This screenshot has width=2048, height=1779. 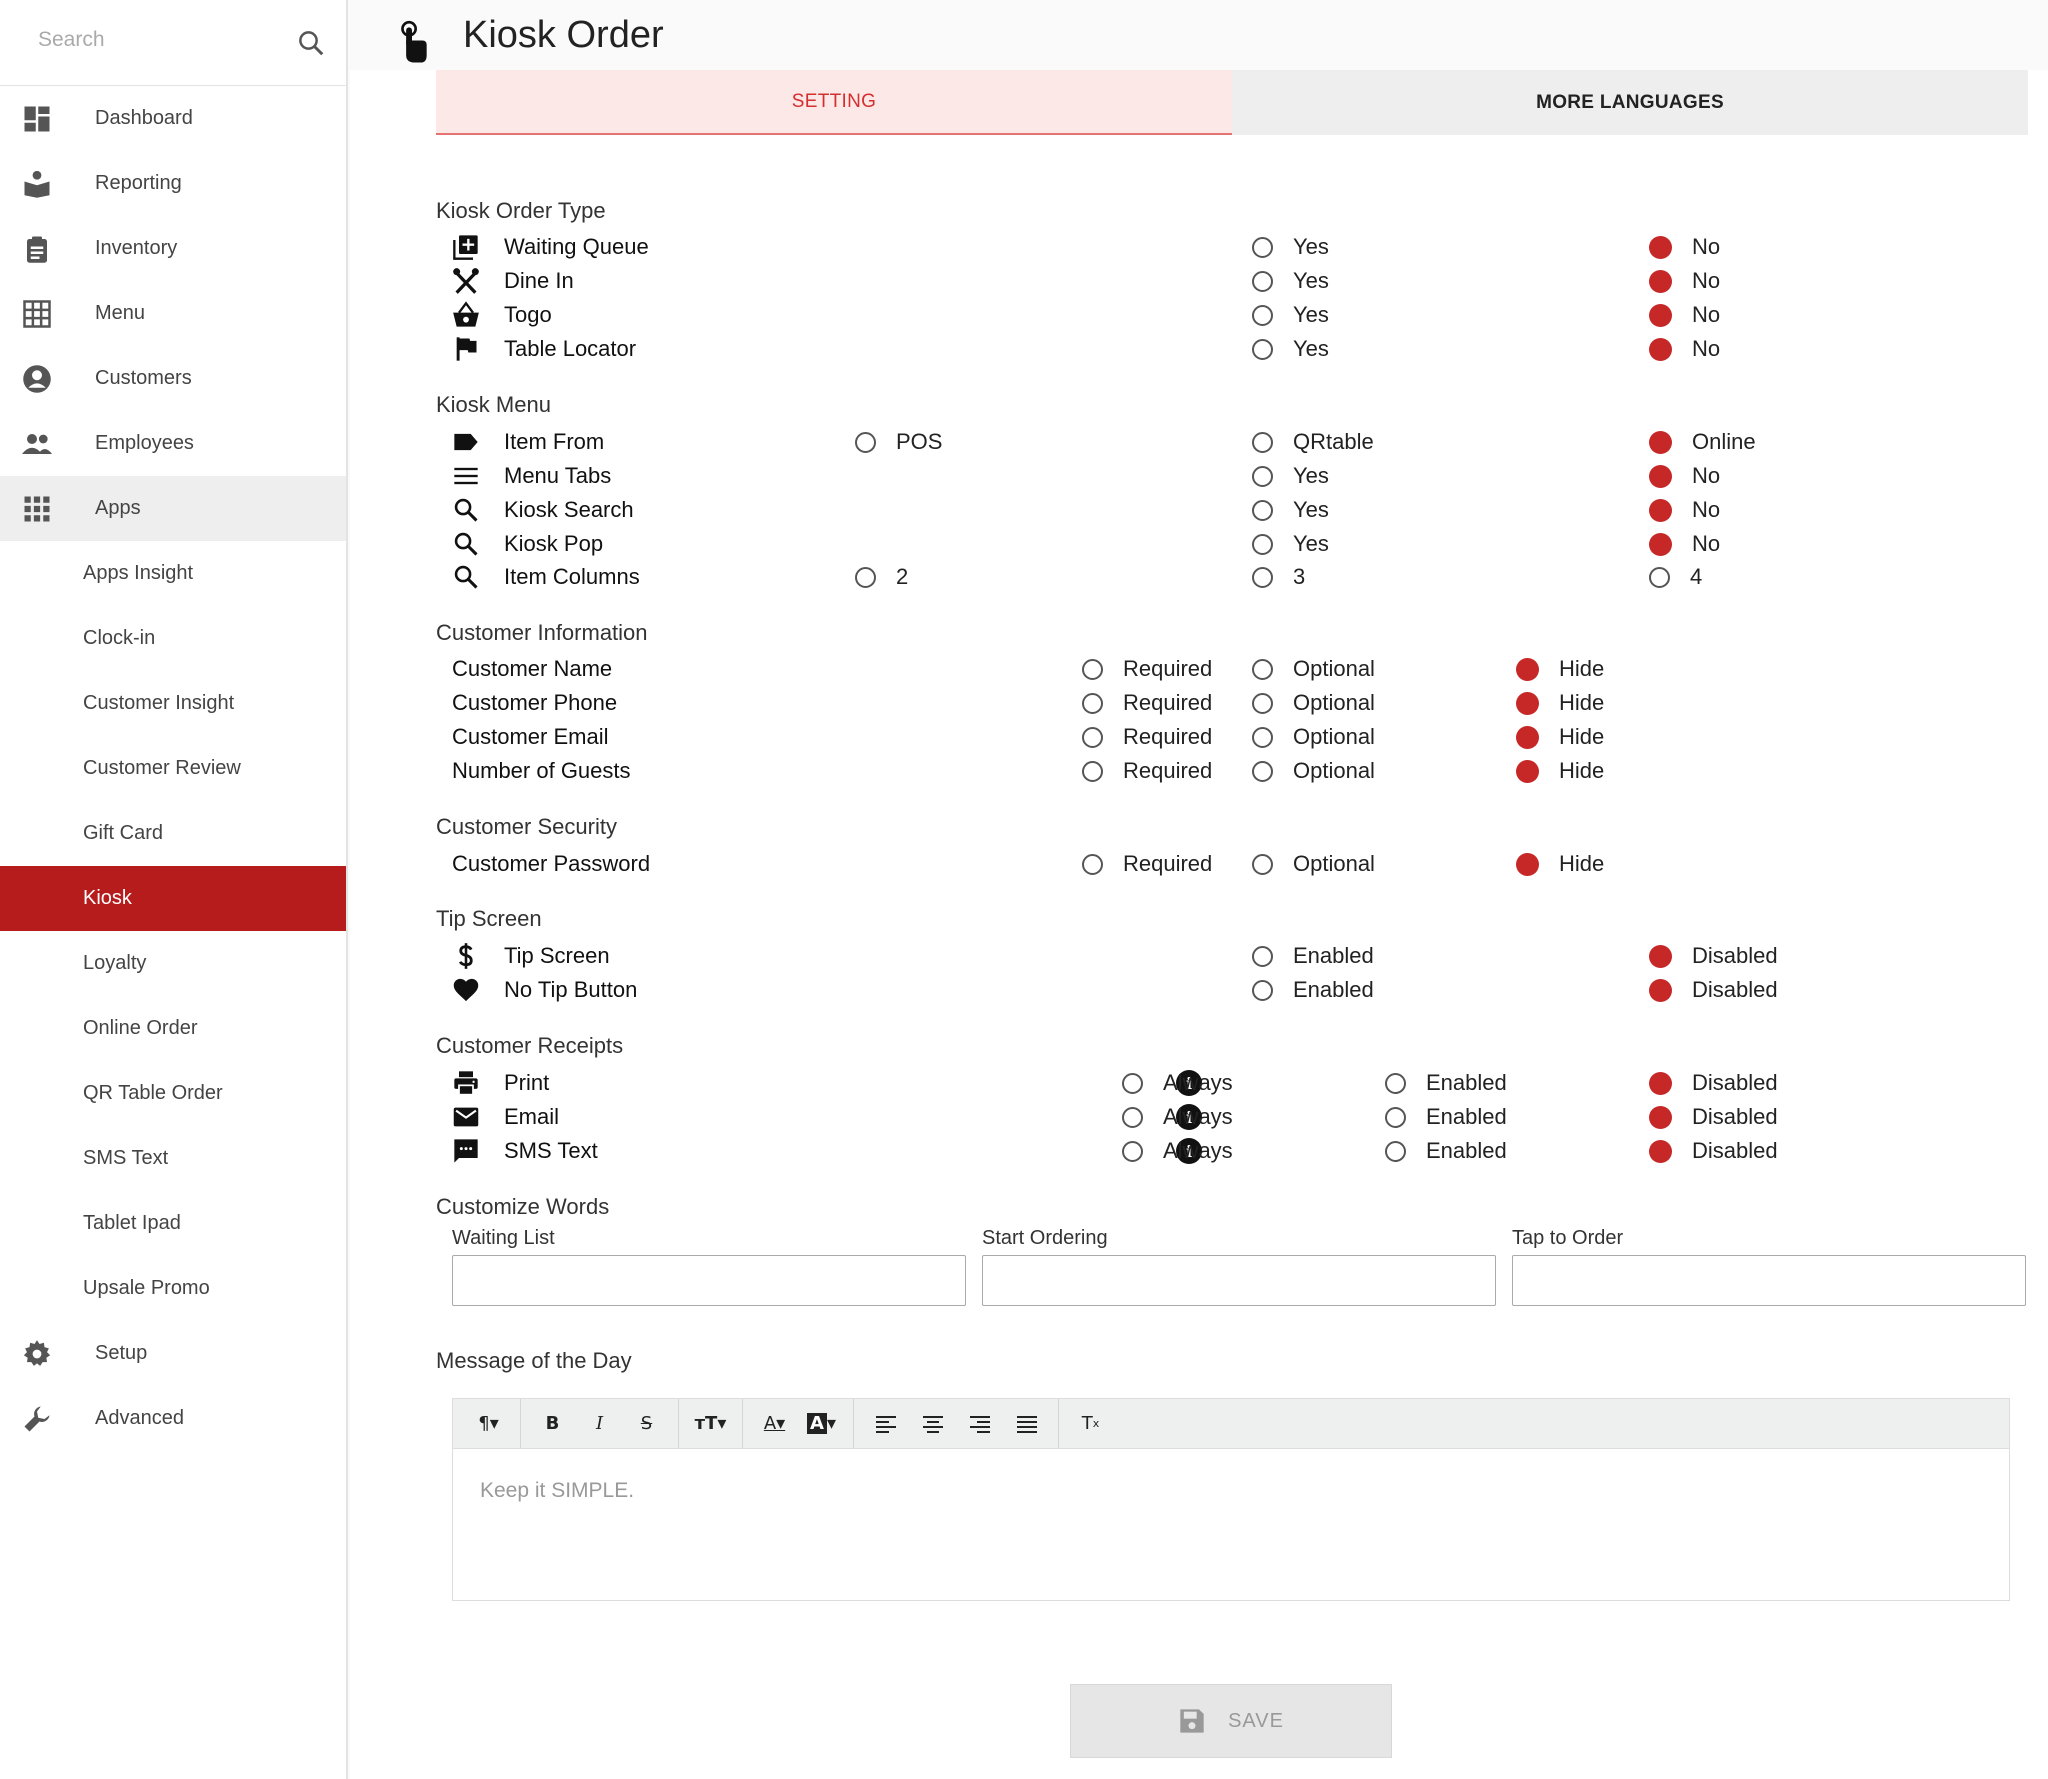 I want to click on sidebar-item-label: Inventory, so click(x=136, y=248).